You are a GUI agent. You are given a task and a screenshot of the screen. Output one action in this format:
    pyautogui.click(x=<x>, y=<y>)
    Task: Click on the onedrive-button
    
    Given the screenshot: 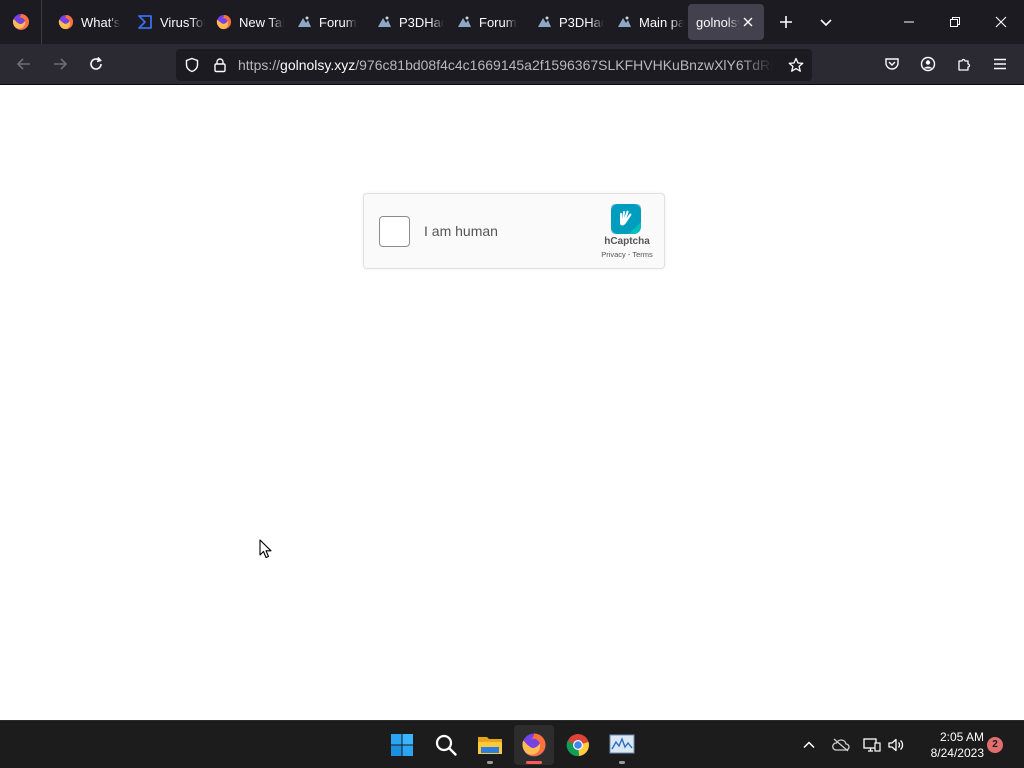 What is the action you would take?
    pyautogui.click(x=841, y=745)
    